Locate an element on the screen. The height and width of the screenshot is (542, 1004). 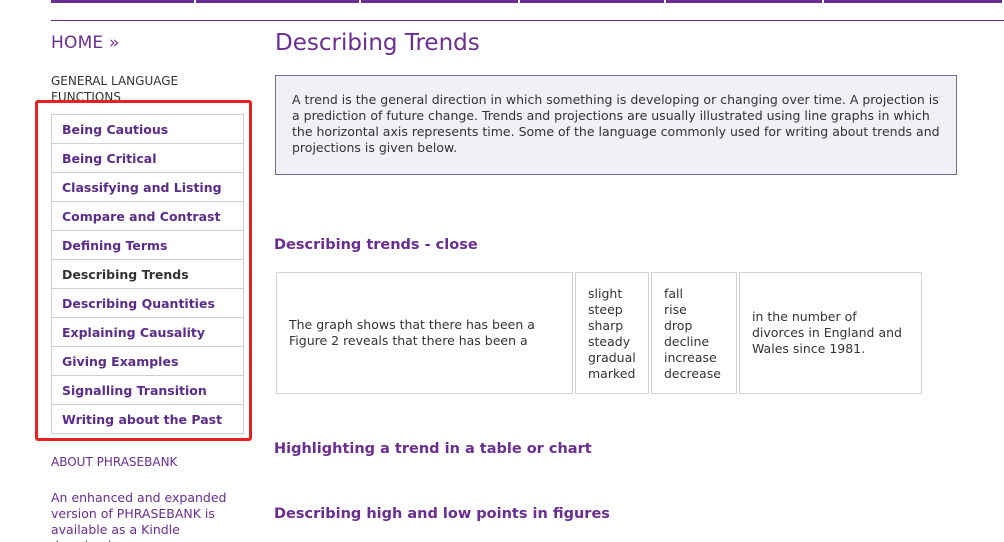
sidebar-item-describing-quantities: Describing Quantities is located at coordinates (147, 303).